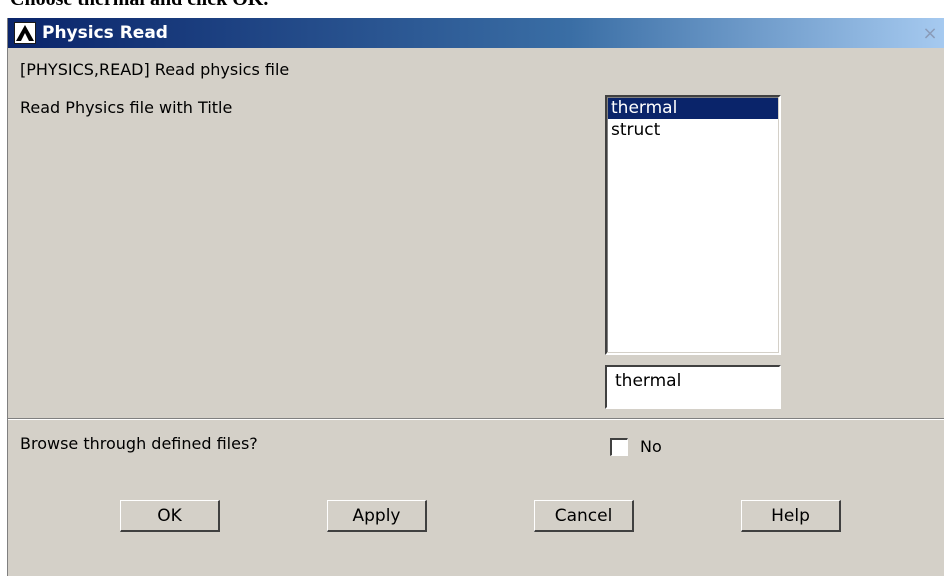 The image size is (944, 576). I want to click on page-caption: Choose thermal and click OK., so click(360, 4).